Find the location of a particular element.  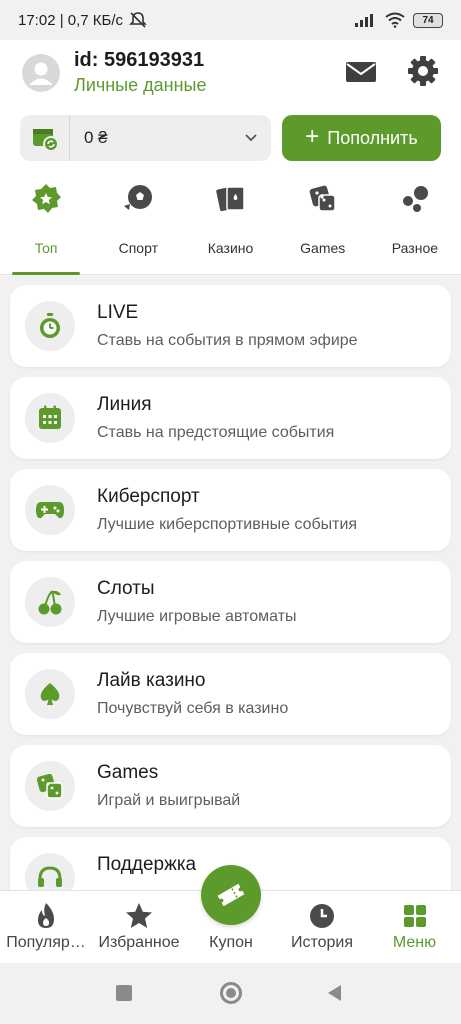

menu-item-live-casino: Лайв казино Почувствуй себя в казино is located at coordinates (230, 694).